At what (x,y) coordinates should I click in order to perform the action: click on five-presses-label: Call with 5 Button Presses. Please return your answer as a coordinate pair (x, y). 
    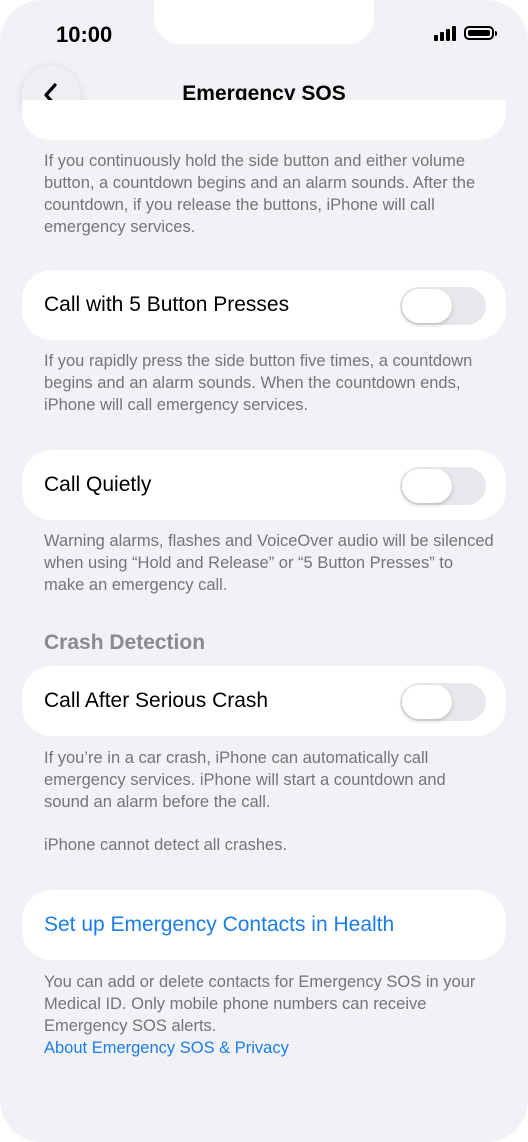
    Looking at the image, I should click on (167, 304).